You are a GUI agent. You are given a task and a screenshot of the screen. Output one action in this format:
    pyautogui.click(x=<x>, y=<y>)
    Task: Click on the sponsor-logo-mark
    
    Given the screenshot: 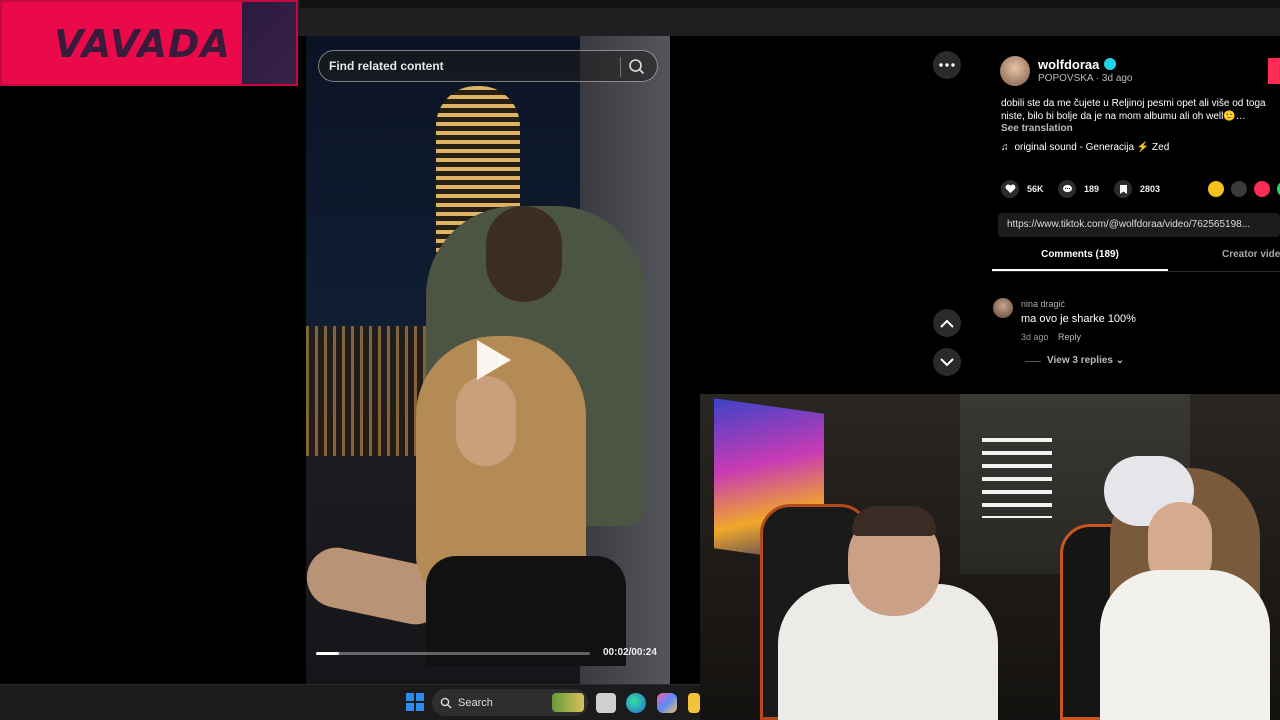 What is the action you would take?
    pyautogui.click(x=269, y=43)
    